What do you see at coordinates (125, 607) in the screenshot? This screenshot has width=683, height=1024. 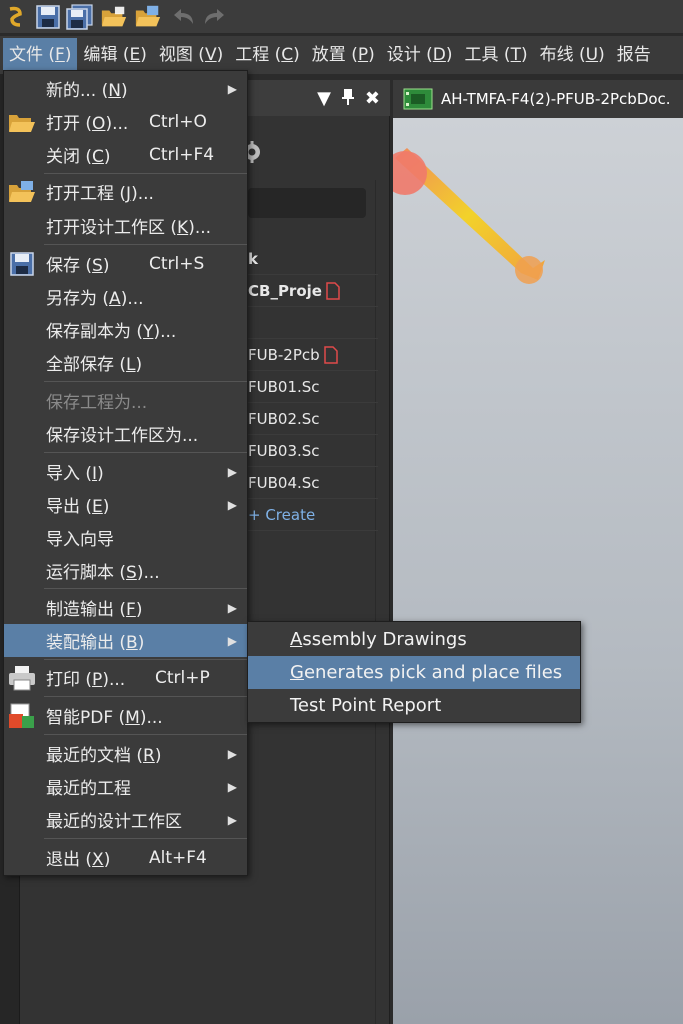 I see `menu-item-fabrication-outputs: 制造输出 (F) ▶` at bounding box center [125, 607].